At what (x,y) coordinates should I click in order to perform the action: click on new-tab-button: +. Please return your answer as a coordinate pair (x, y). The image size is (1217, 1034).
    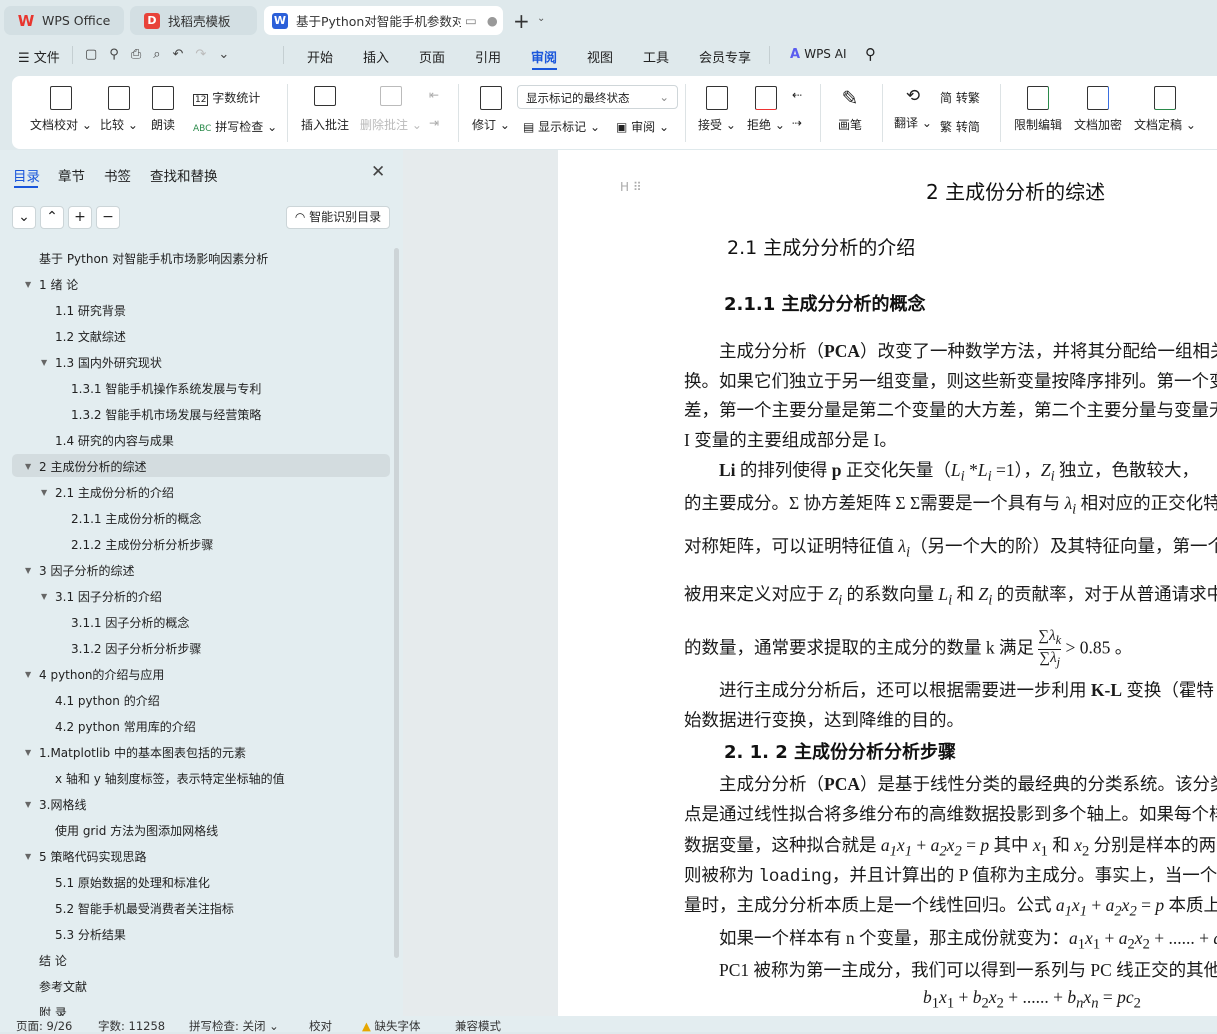
    Looking at the image, I should click on (521, 21).